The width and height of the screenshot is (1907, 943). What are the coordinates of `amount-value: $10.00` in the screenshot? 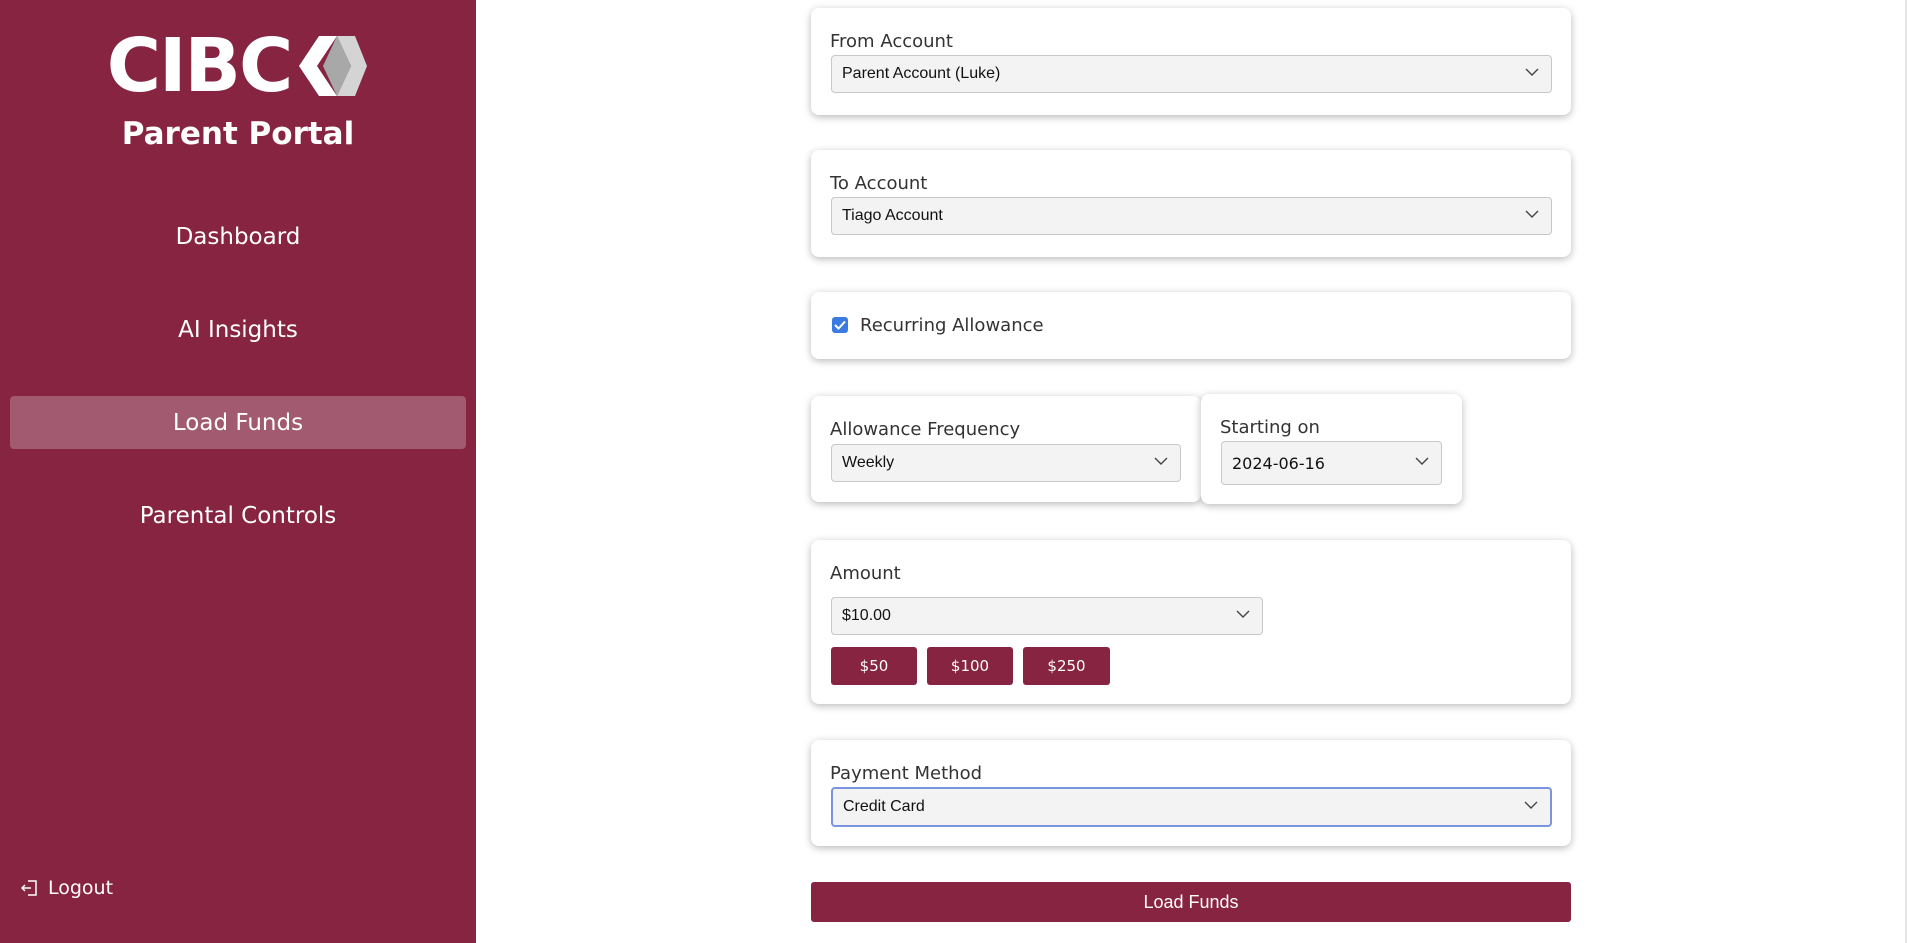 It's located at (866, 615).